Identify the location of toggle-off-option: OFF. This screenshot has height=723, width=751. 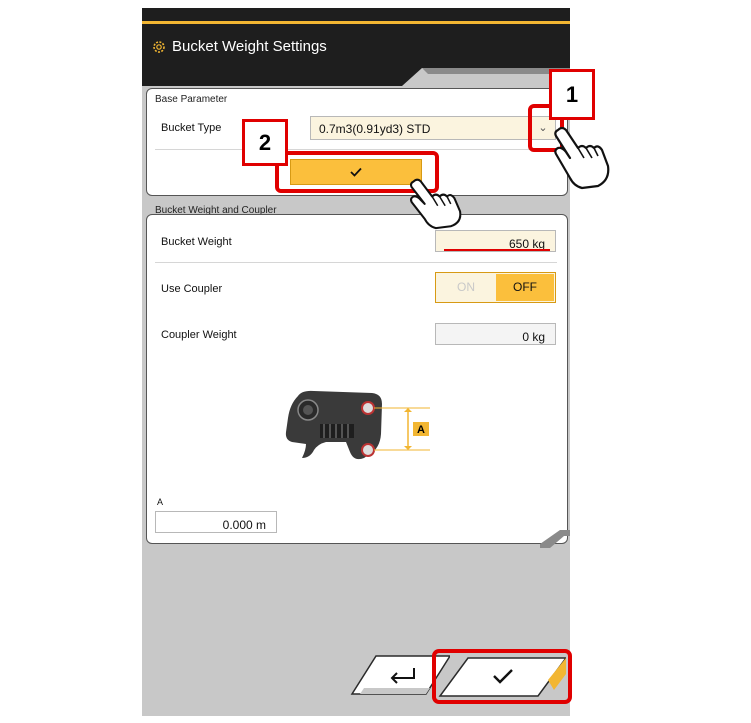
(525, 287).